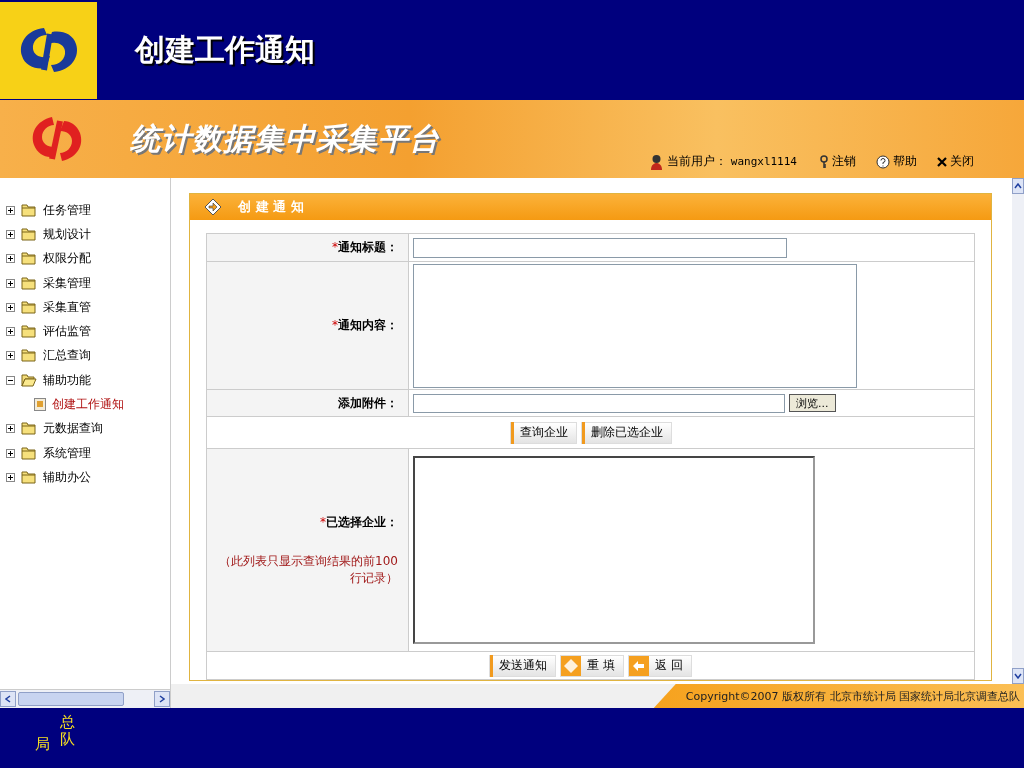 The image size is (1024, 768). Describe the element at coordinates (85, 210) in the screenshot. I see `tree-item: 任务管理` at that location.